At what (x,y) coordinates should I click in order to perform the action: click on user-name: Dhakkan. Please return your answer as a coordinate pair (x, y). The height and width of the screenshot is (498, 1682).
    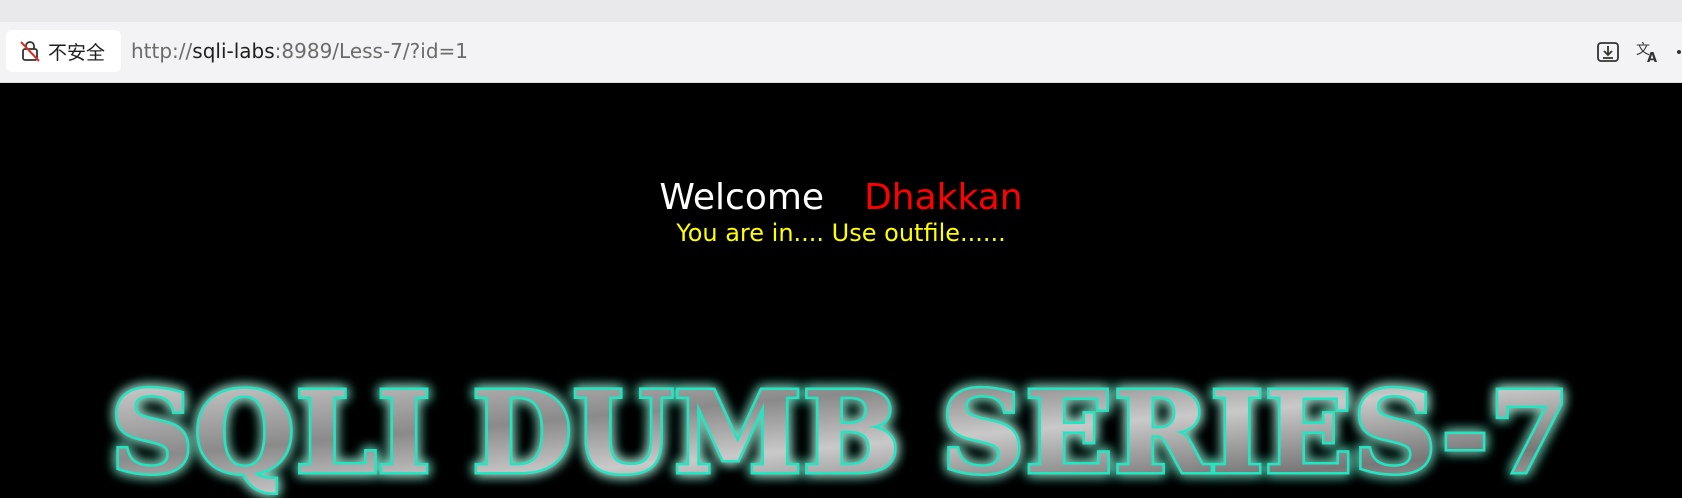
    Looking at the image, I should click on (943, 197).